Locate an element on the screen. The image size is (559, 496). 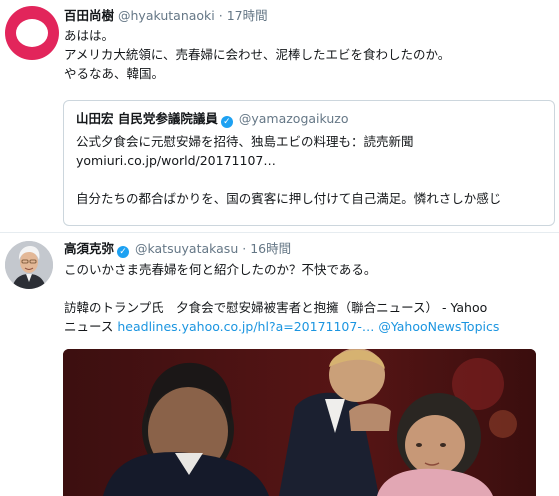
tweet-line: やるなあ、韓国。 is located at coordinates (114, 73).